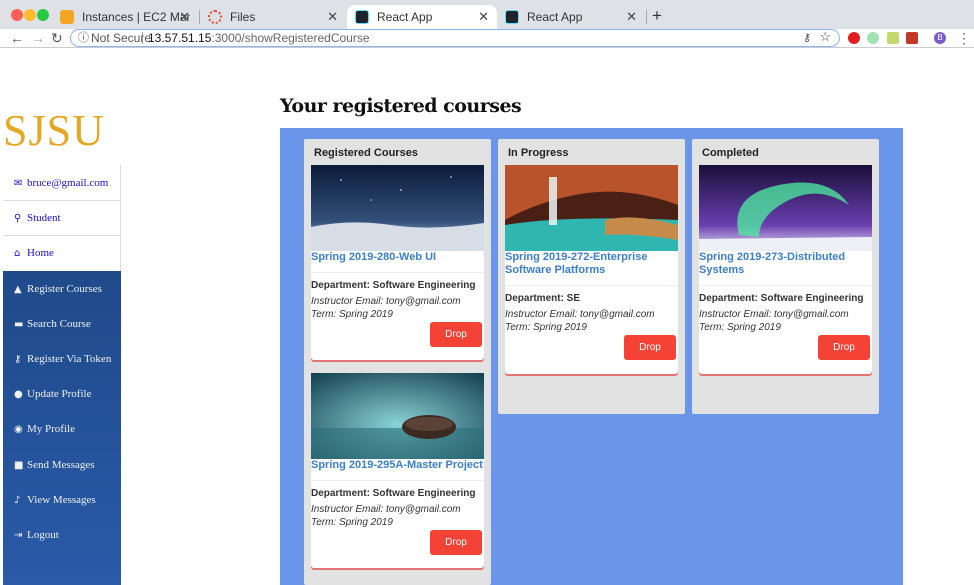  I want to click on tab-label: Instances | EC2 Management C, so click(136, 17).